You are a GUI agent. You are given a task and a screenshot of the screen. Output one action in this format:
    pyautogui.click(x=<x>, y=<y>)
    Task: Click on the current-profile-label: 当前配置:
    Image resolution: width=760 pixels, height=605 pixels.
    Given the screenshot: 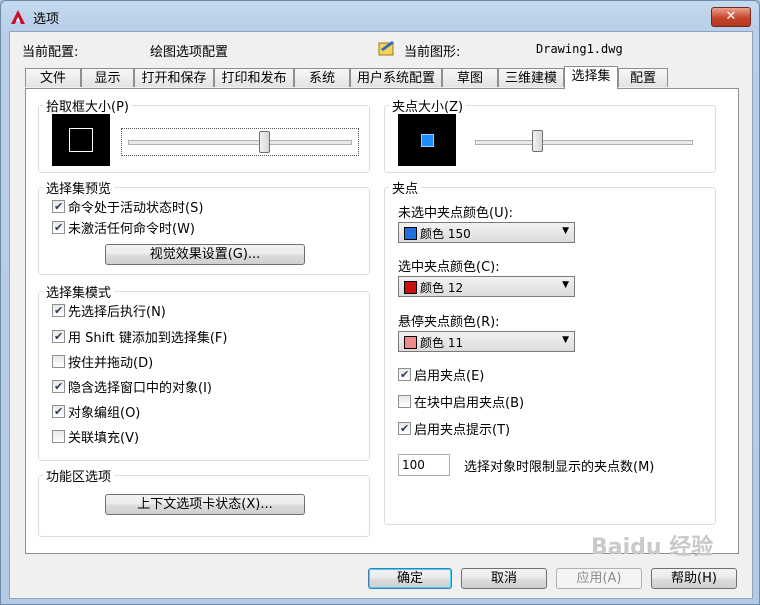 What is the action you would take?
    pyautogui.click(x=50, y=52)
    